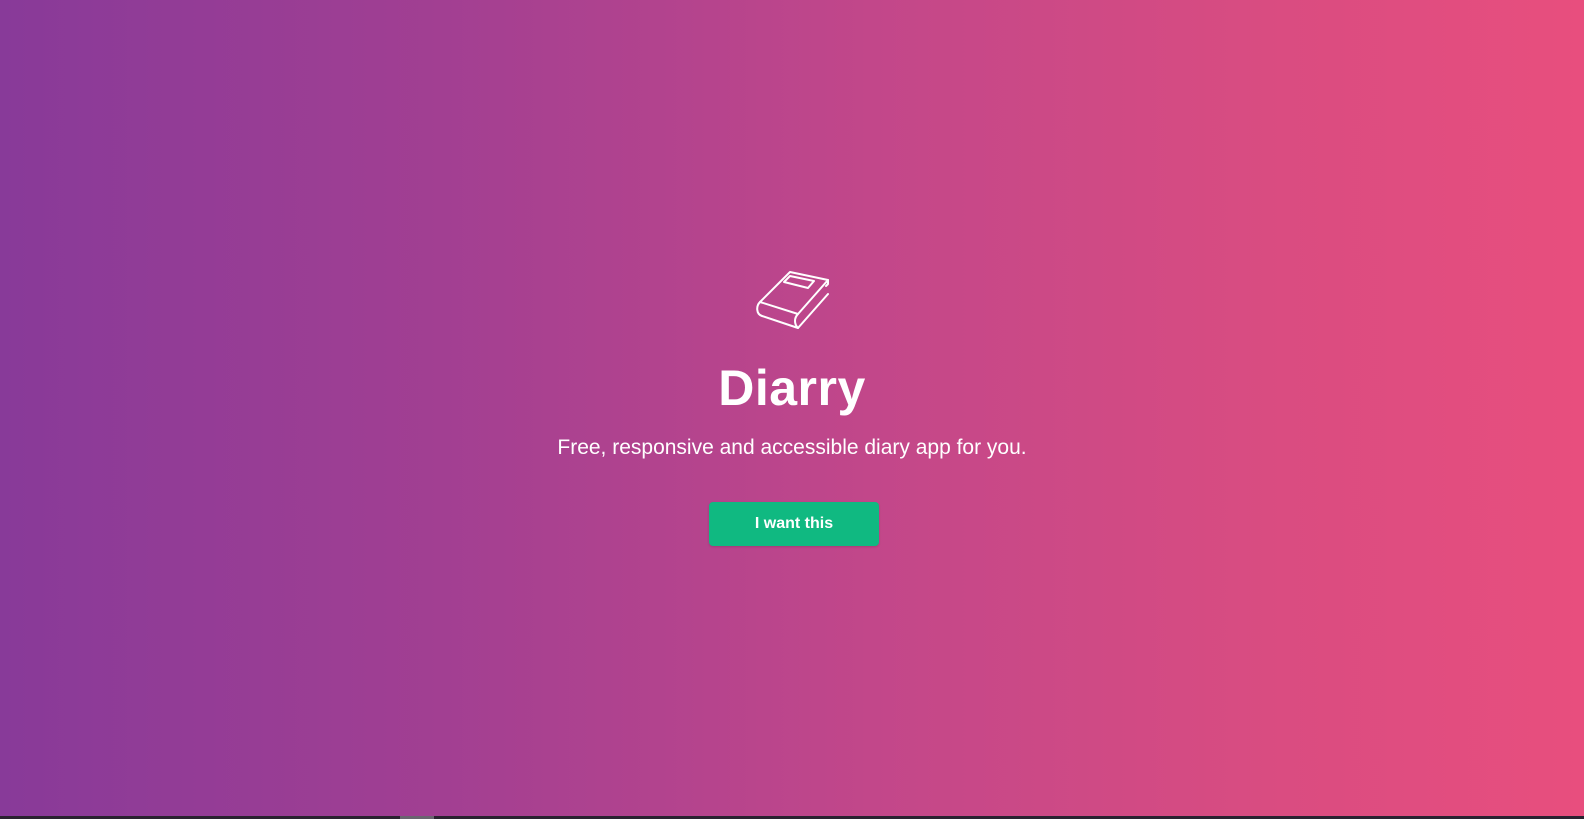 This screenshot has height=819, width=1584. What do you see at coordinates (794, 524) in the screenshot?
I see `i-want-this-button: I want this` at bounding box center [794, 524].